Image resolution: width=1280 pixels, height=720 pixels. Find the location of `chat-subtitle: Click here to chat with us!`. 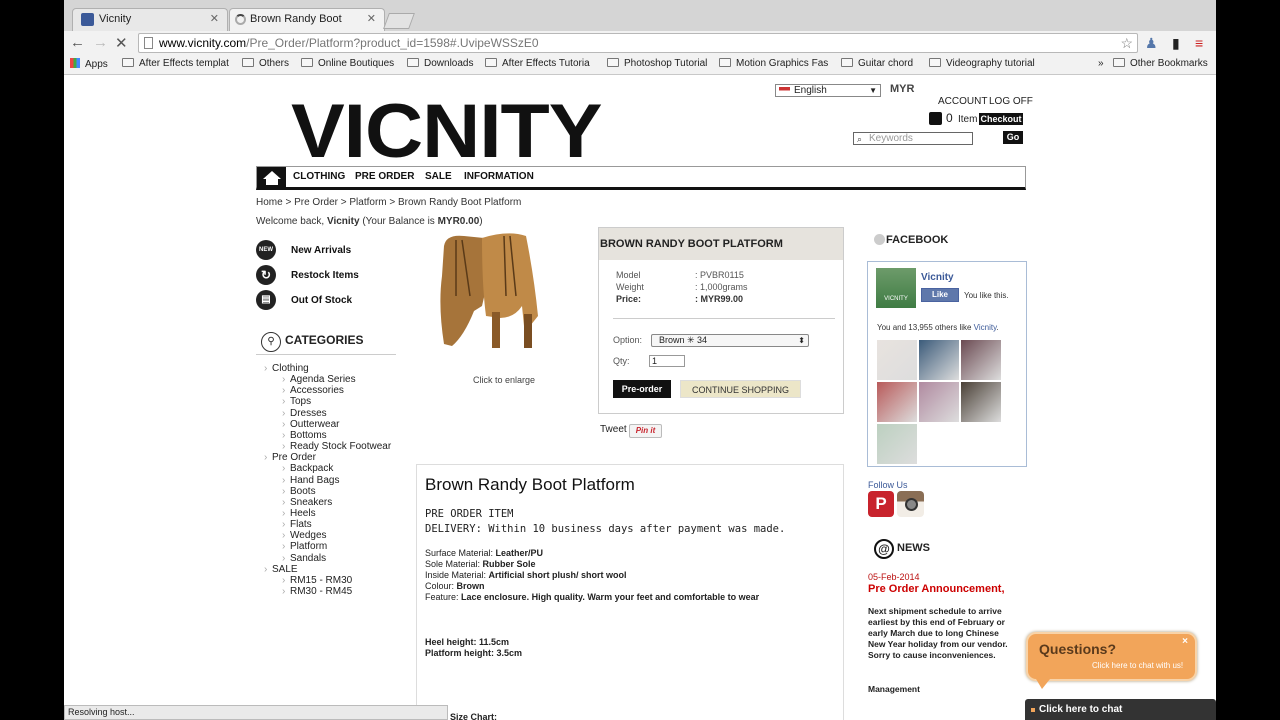

chat-subtitle: Click here to chat with us! is located at coordinates (1138, 665).